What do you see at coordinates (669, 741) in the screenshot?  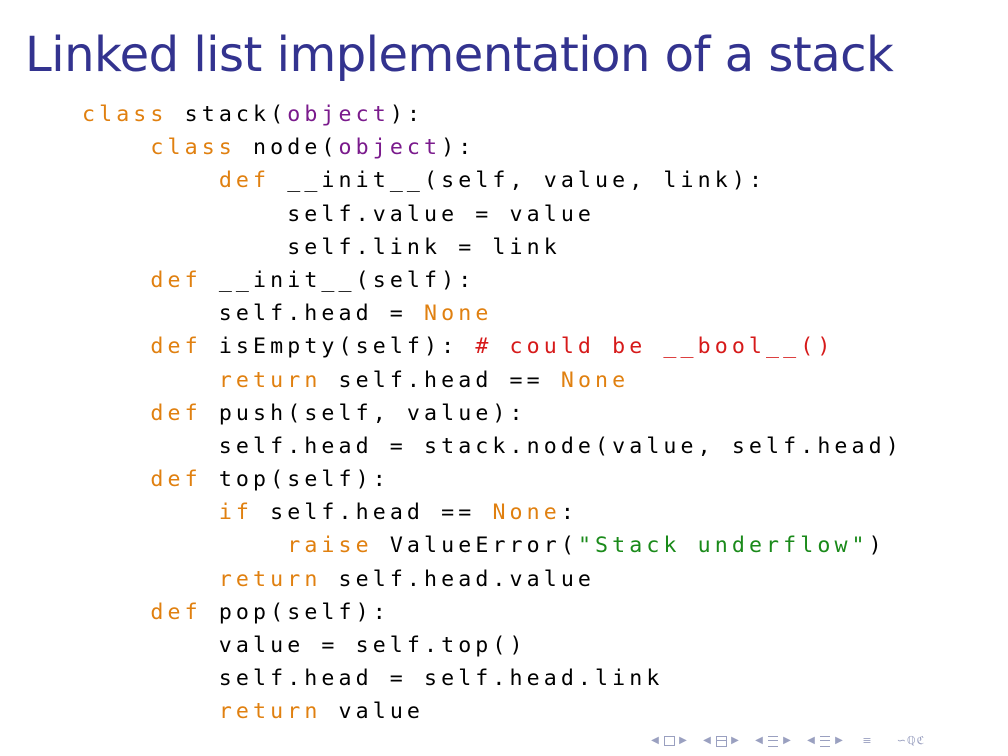 I see `frame-icon` at bounding box center [669, 741].